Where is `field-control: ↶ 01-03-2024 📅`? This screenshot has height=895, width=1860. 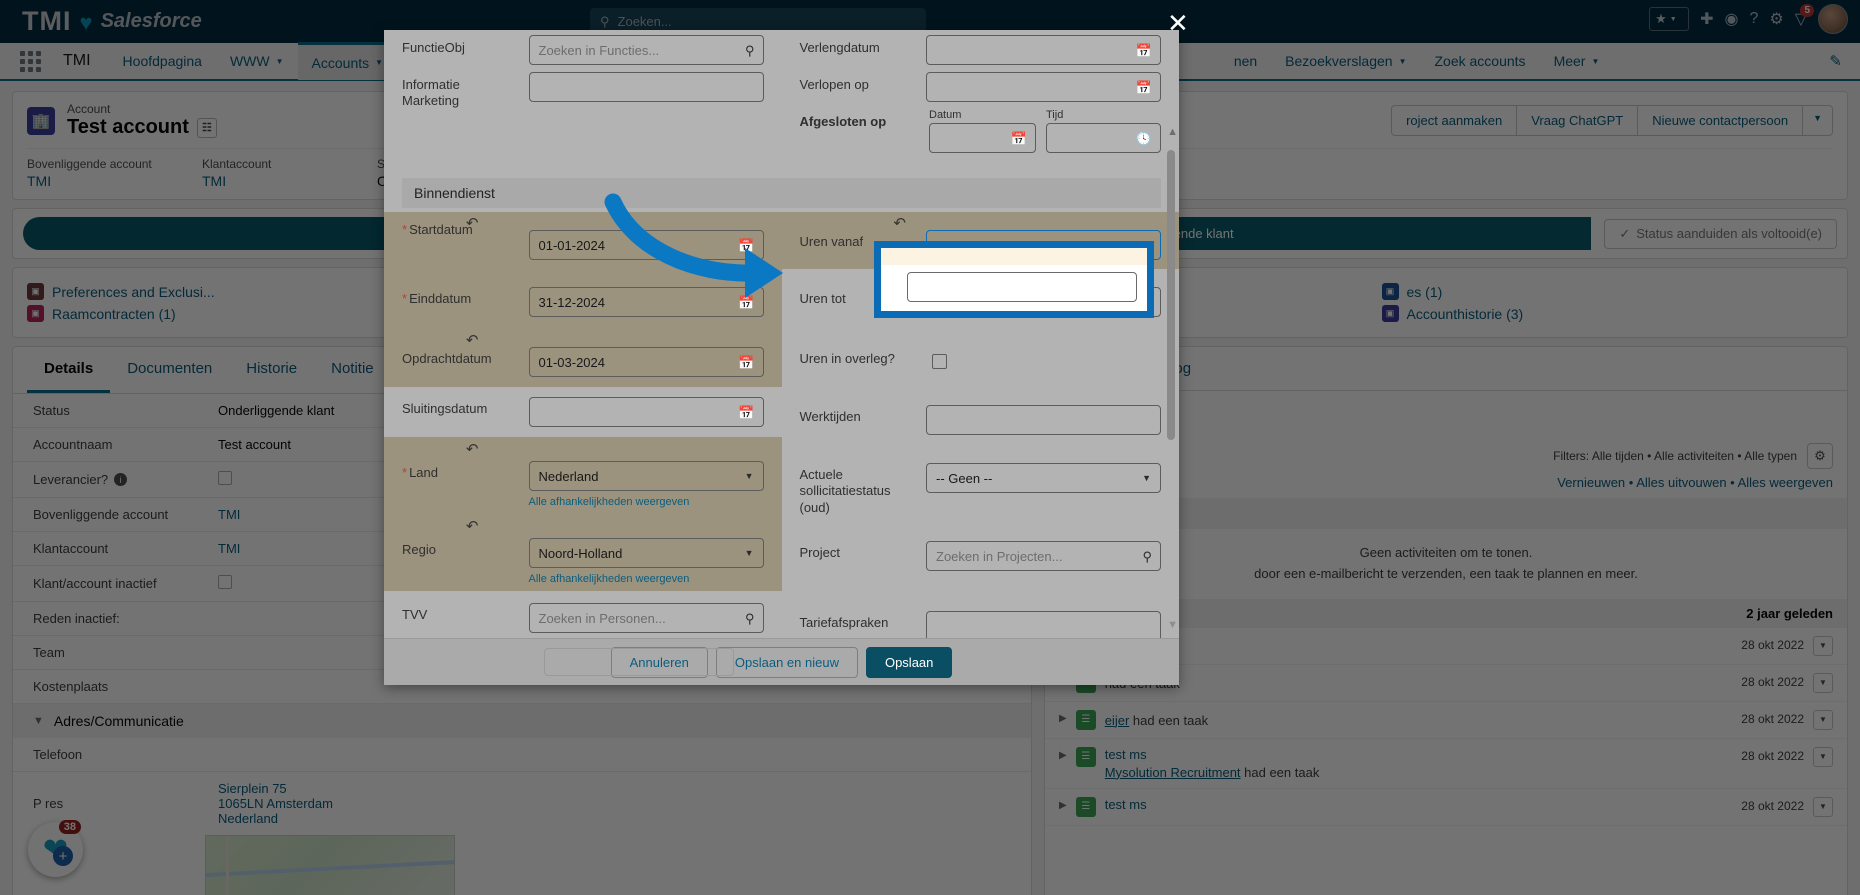
field-control: ↶ 01-03-2024 📅 is located at coordinates (615, 358).